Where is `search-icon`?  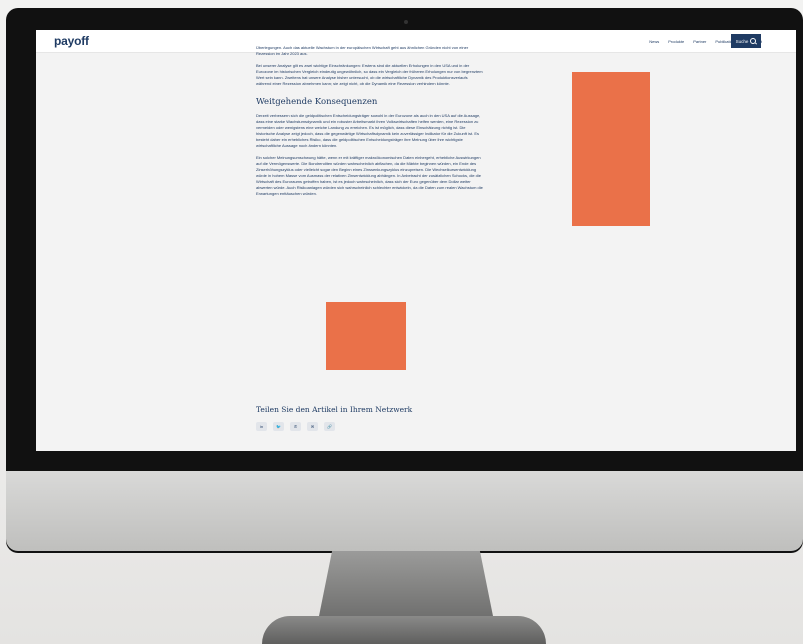
search-icon is located at coordinates (753, 41).